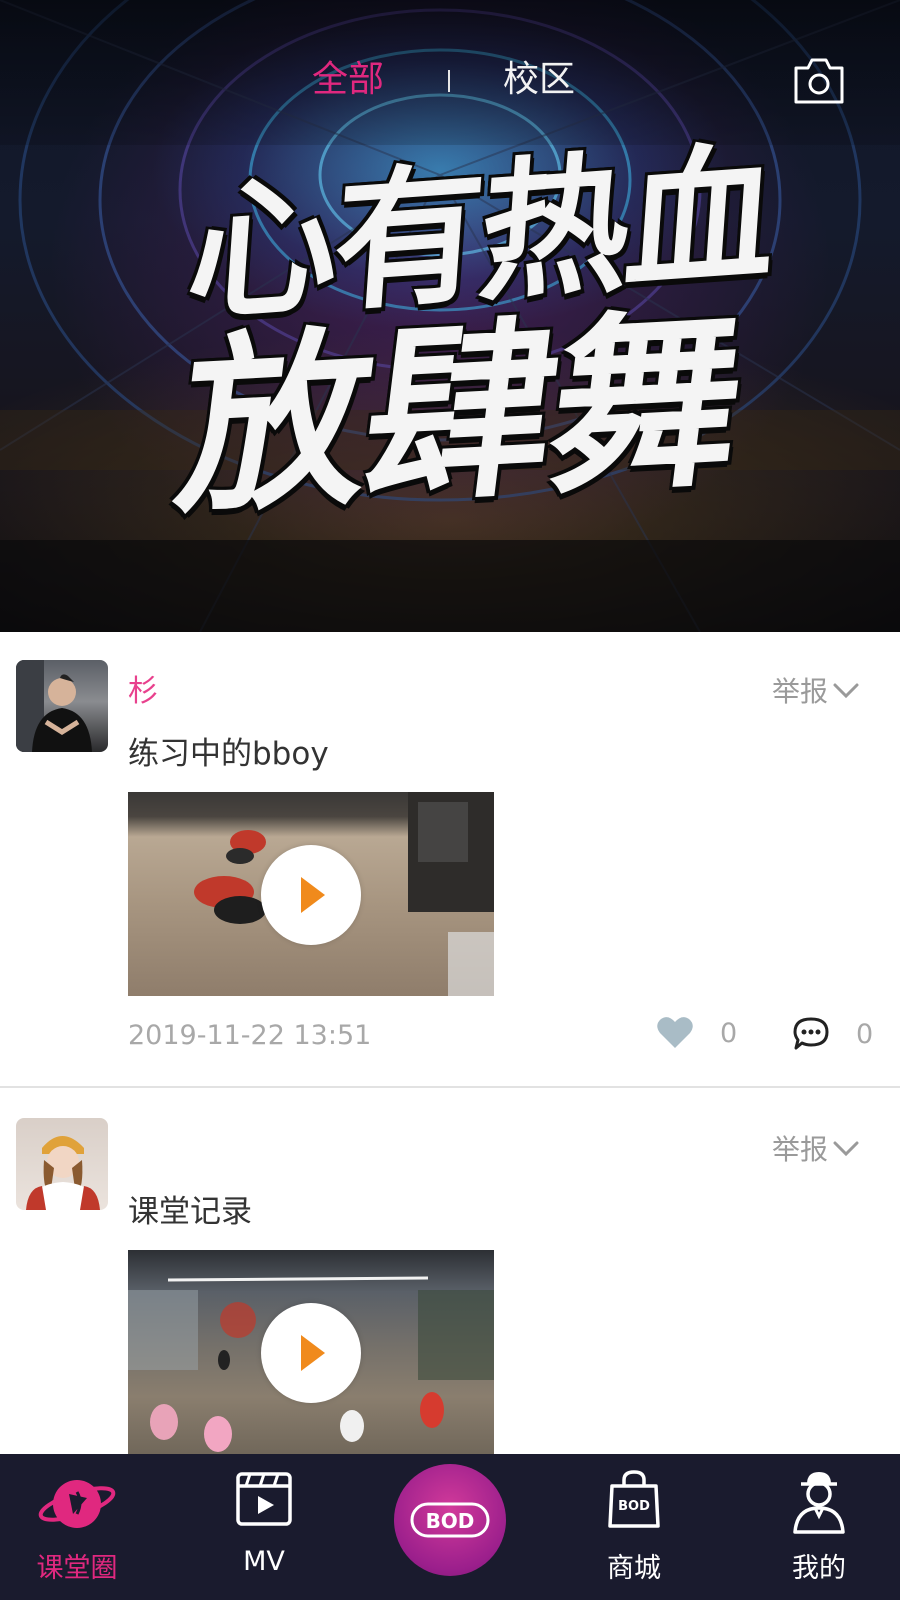 This screenshot has width=900, height=1600. I want to click on comment-button: 0, so click(832, 1034).